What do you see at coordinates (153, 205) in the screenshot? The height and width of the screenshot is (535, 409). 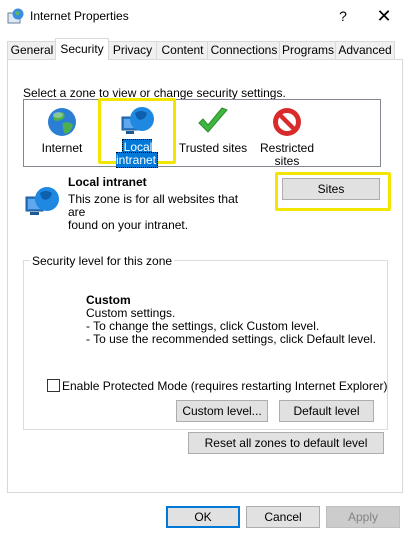 I see `zone-description-line1: This zone is for all websites that are` at bounding box center [153, 205].